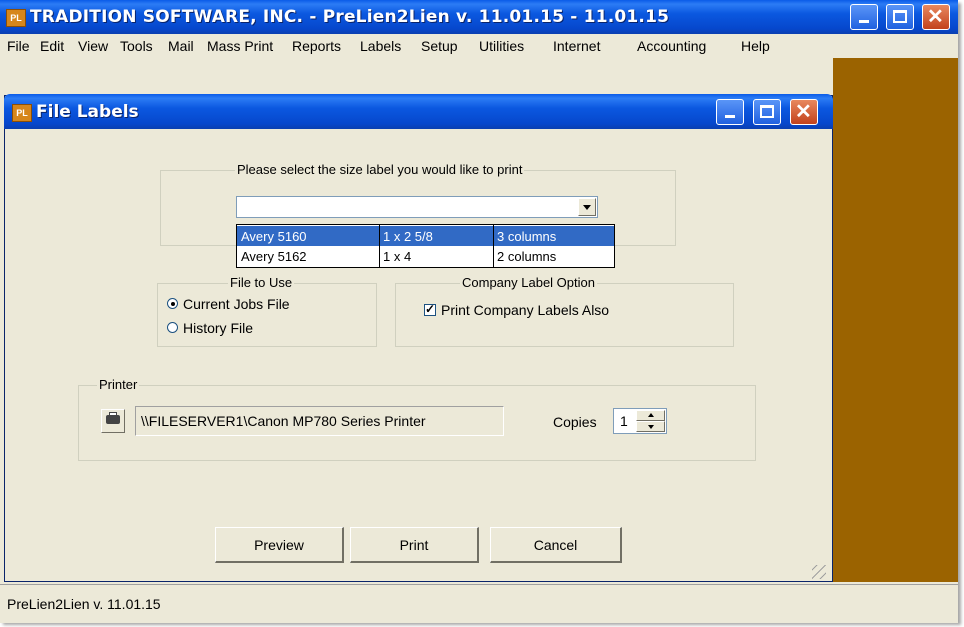  I want to click on dialog-minimize-button, so click(730, 112).